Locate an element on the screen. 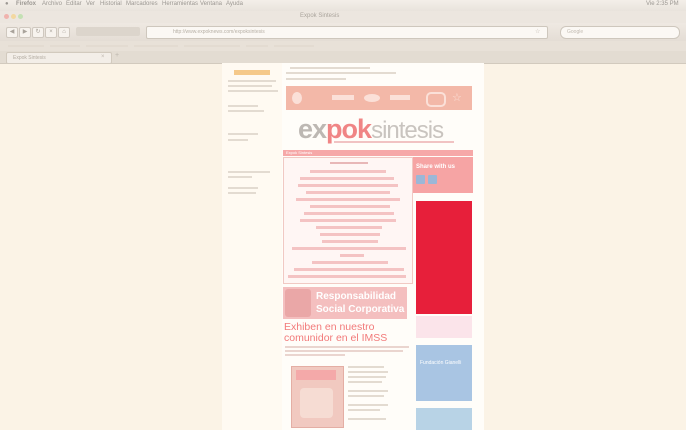 This screenshot has width=686, height=430. section-header-bar: Expok Sintesis is located at coordinates (378, 153).